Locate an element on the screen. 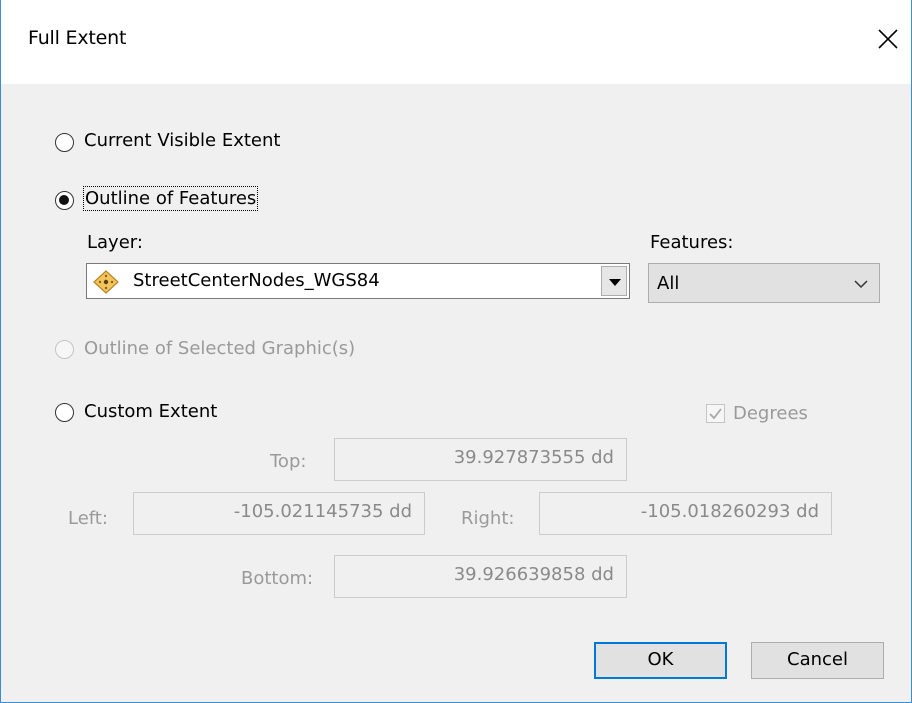 This screenshot has height=703, width=912. top-field-value: 39.927873555 dd is located at coordinates (533, 457).